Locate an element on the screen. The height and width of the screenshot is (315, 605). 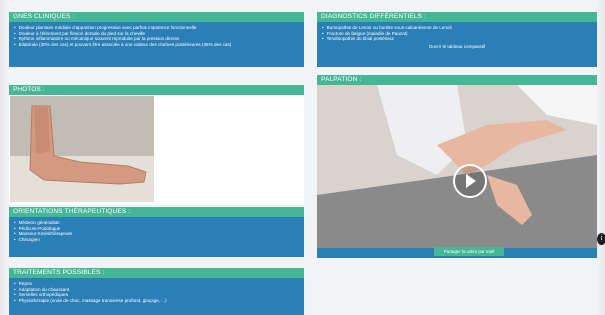
palpation-title: PALPATION : is located at coordinates (457, 80).